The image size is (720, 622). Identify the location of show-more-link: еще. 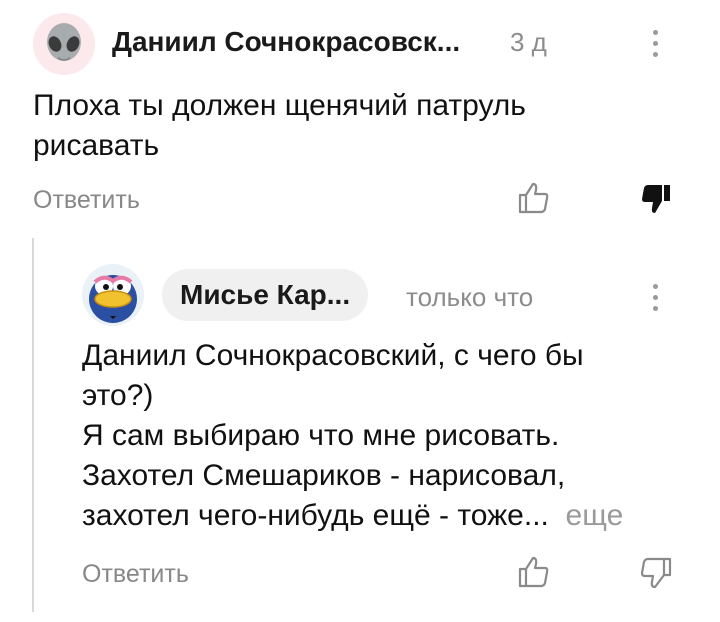
(595, 515).